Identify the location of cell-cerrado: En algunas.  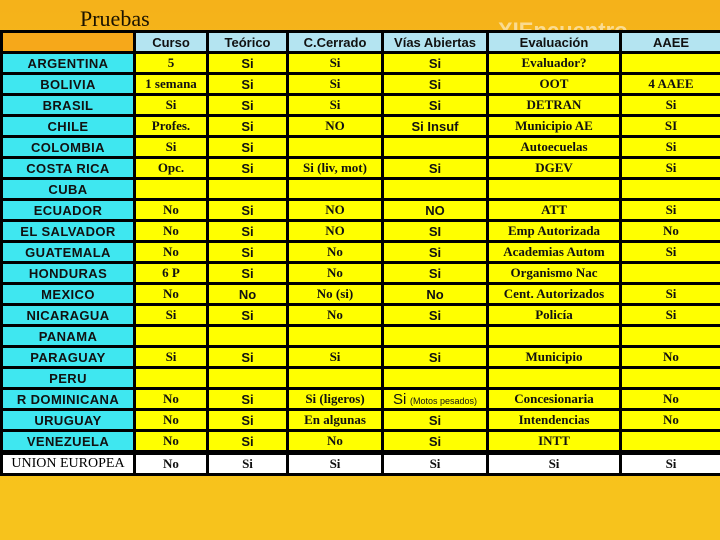
(335, 420).